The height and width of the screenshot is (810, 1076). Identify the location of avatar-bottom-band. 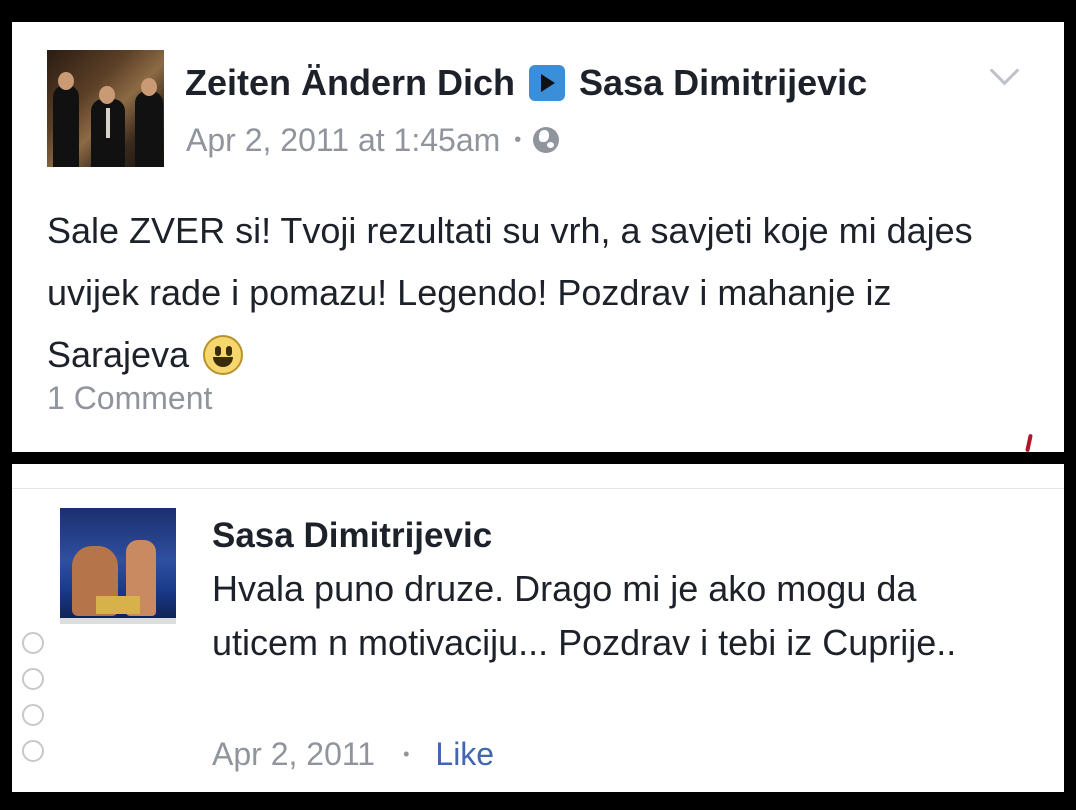
(118, 621).